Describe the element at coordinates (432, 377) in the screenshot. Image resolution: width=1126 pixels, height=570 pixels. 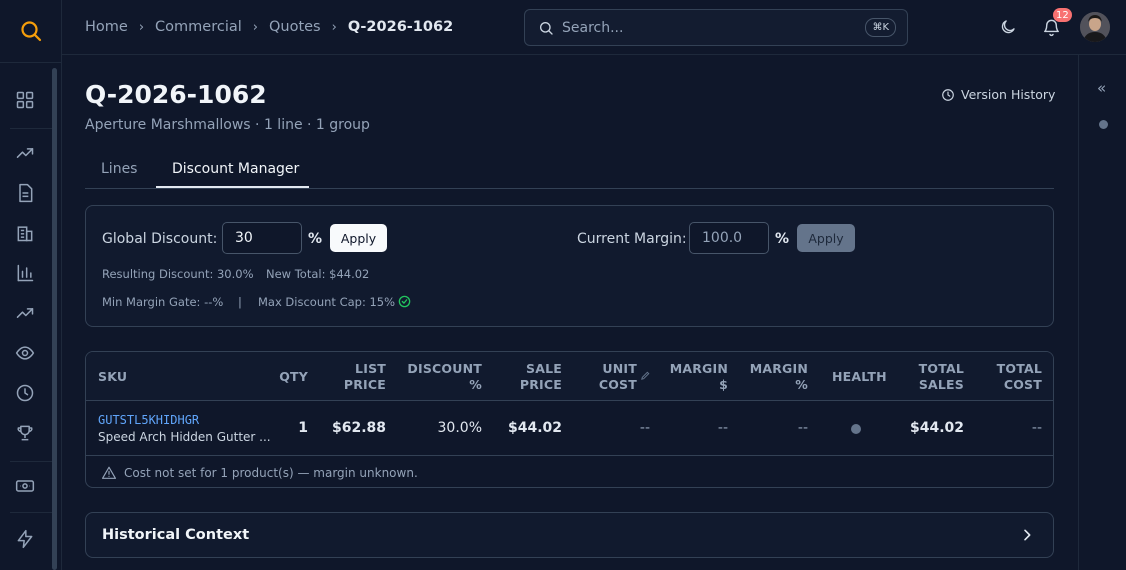
I see `col-discount: DISCOUNT %` at that location.